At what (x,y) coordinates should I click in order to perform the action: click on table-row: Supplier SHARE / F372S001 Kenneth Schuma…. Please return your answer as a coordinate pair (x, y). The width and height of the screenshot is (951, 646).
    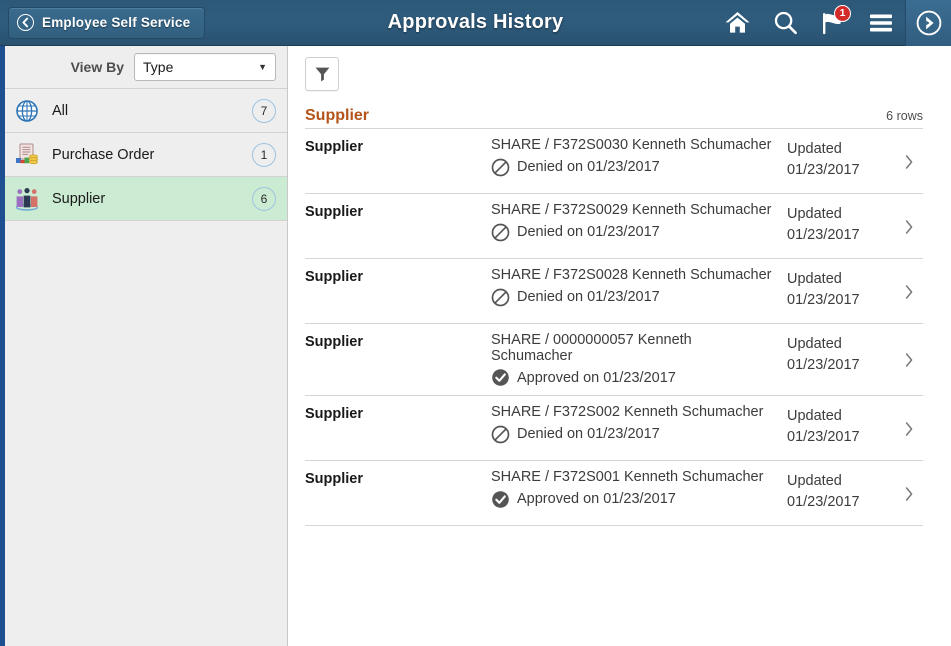
    Looking at the image, I should click on (614, 493).